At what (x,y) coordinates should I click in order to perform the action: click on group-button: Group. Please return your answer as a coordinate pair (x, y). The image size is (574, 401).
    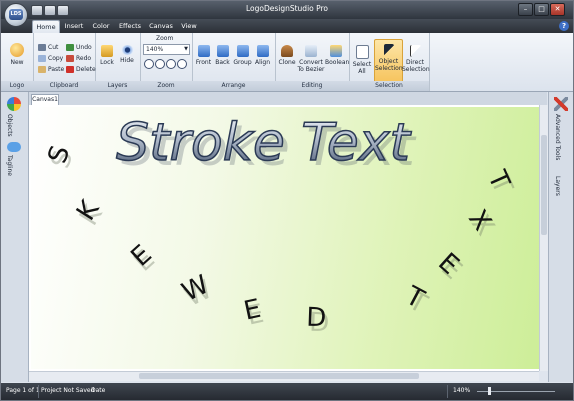
    Looking at the image, I should click on (242, 55).